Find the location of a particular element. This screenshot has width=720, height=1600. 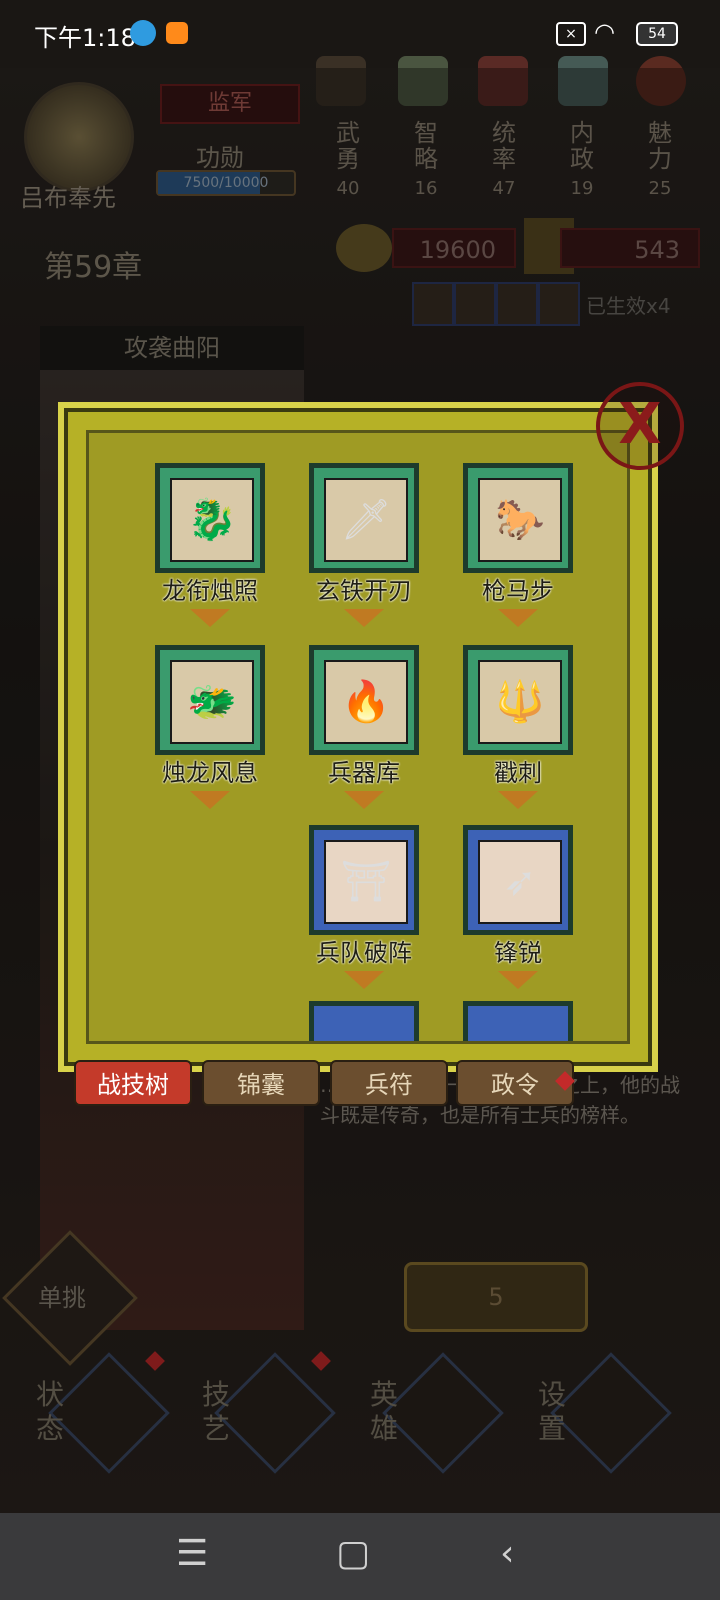

dragon-wind-icon: 🐲 is located at coordinates (212, 702).